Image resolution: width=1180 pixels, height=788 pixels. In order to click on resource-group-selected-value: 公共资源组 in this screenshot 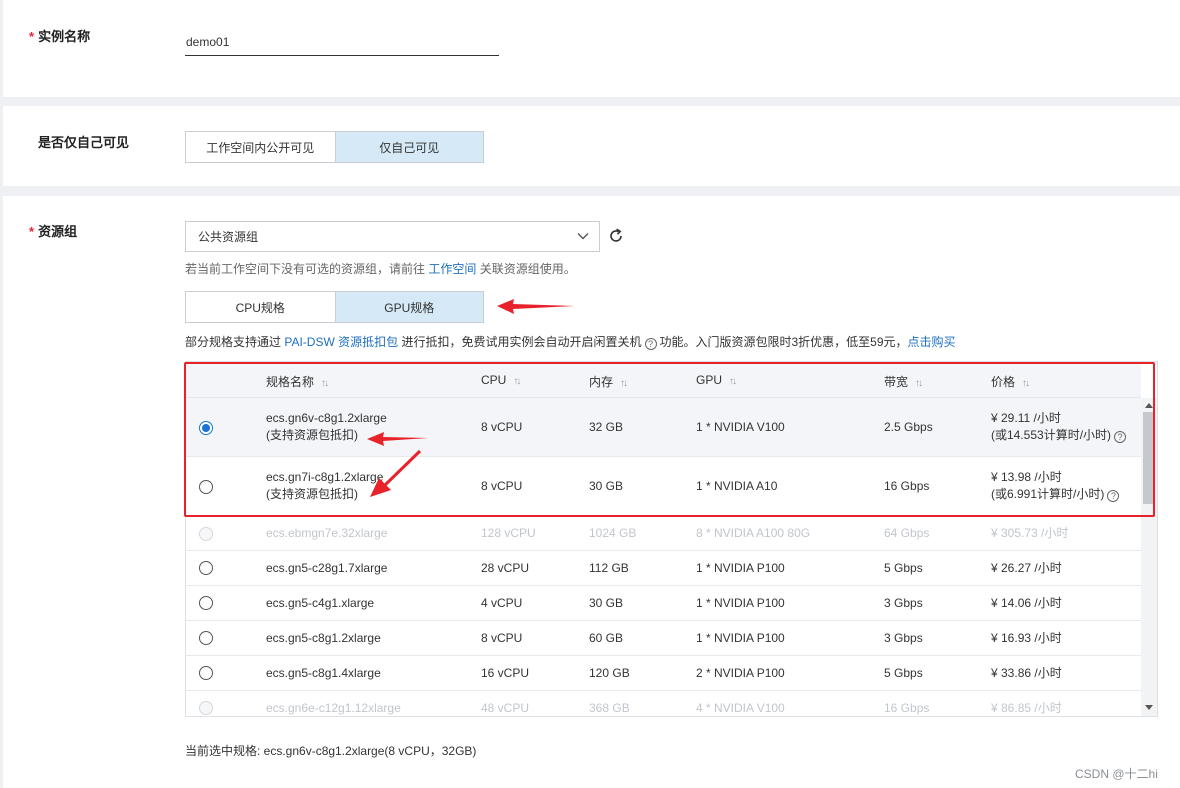, I will do `click(228, 237)`.